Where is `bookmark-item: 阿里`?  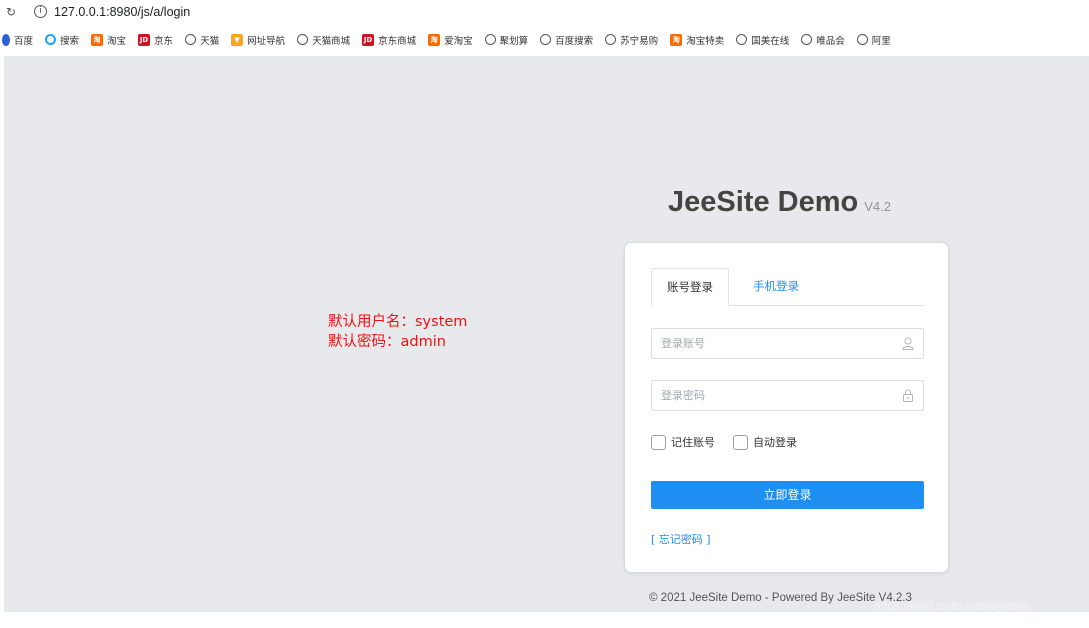
bookmark-item: 阿里 is located at coordinates (873, 40).